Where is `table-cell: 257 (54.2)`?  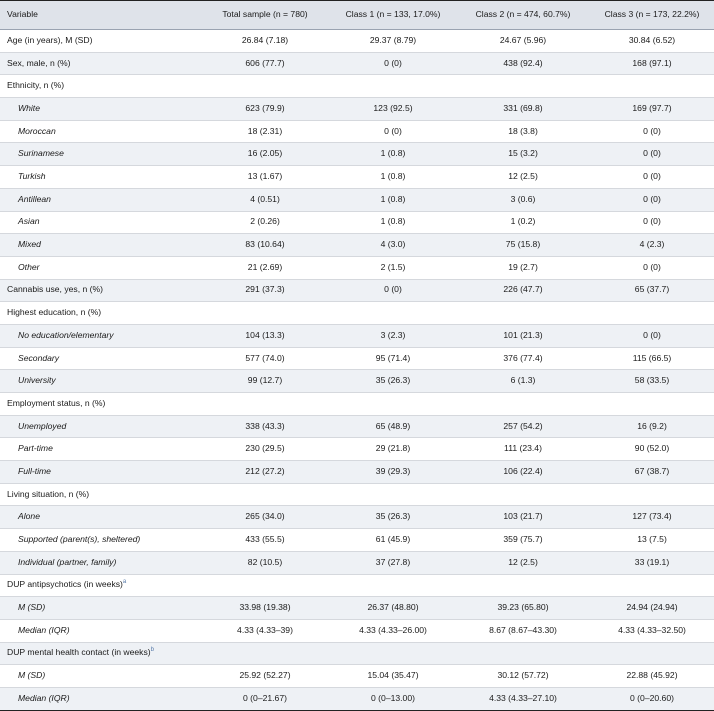 table-cell: 257 (54.2) is located at coordinates (523, 427).